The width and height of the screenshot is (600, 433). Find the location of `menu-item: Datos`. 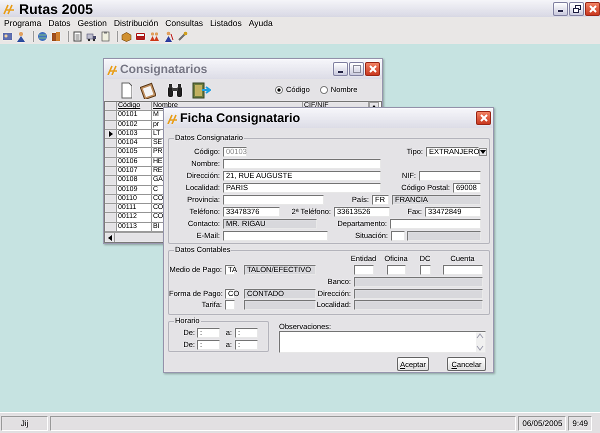

menu-item: Datos is located at coordinates (61, 23).